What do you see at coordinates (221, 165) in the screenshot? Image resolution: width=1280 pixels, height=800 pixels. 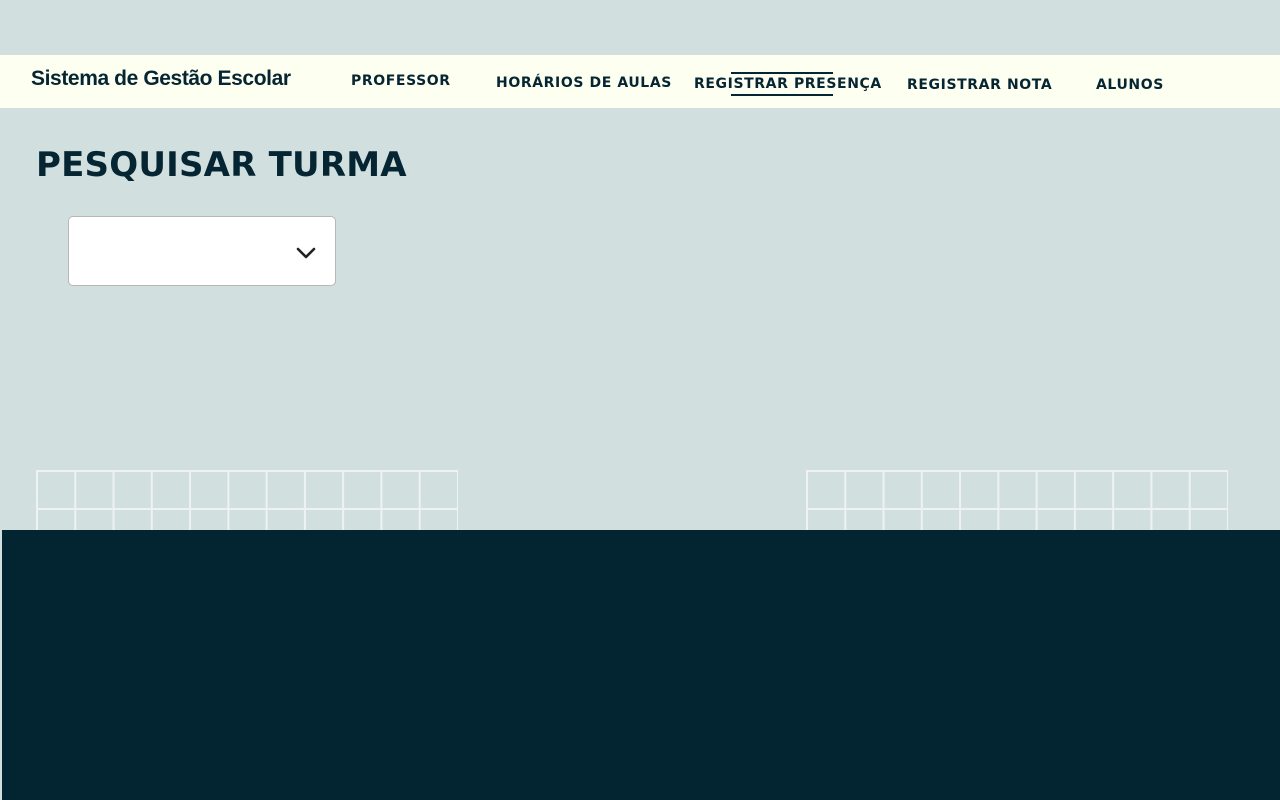 I see `page-title: PESQUISAR TURMA` at bounding box center [221, 165].